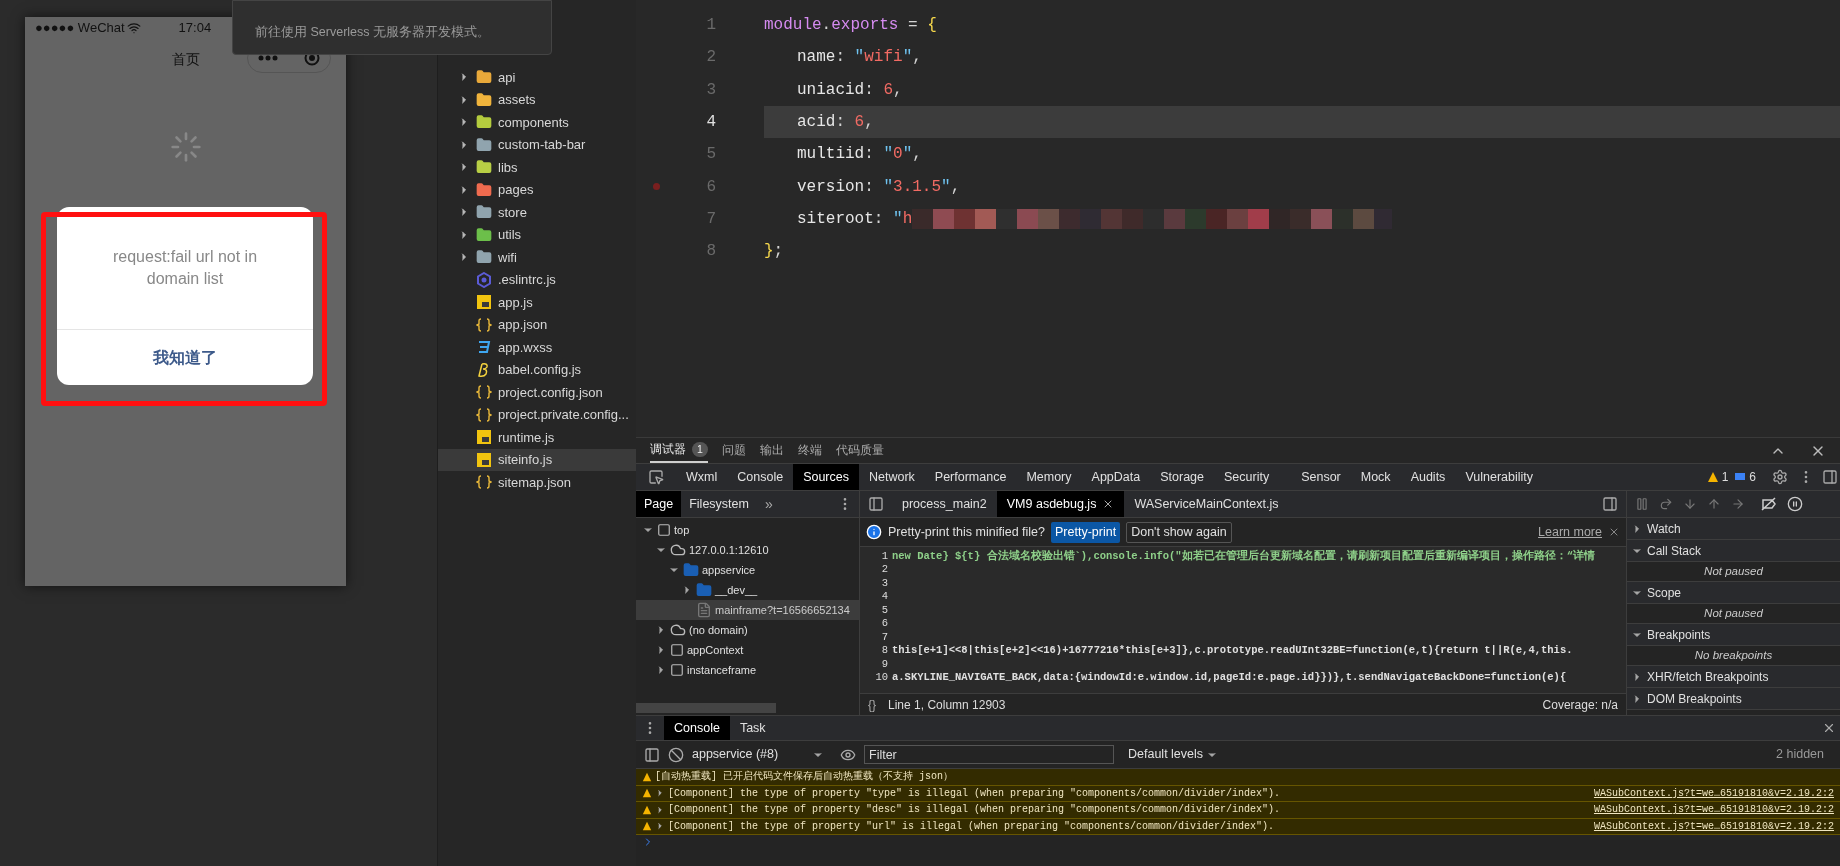 The height and width of the screenshot is (866, 1840). What do you see at coordinates (1733, 593) in the screenshot?
I see `section-header: Scope` at bounding box center [1733, 593].